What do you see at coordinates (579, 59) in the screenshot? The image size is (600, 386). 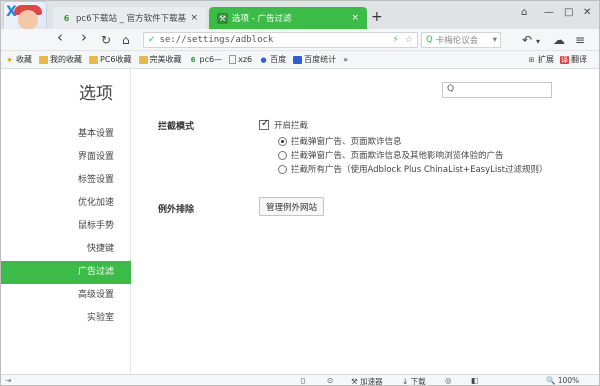 I see `translate-label: 翻译` at bounding box center [579, 59].